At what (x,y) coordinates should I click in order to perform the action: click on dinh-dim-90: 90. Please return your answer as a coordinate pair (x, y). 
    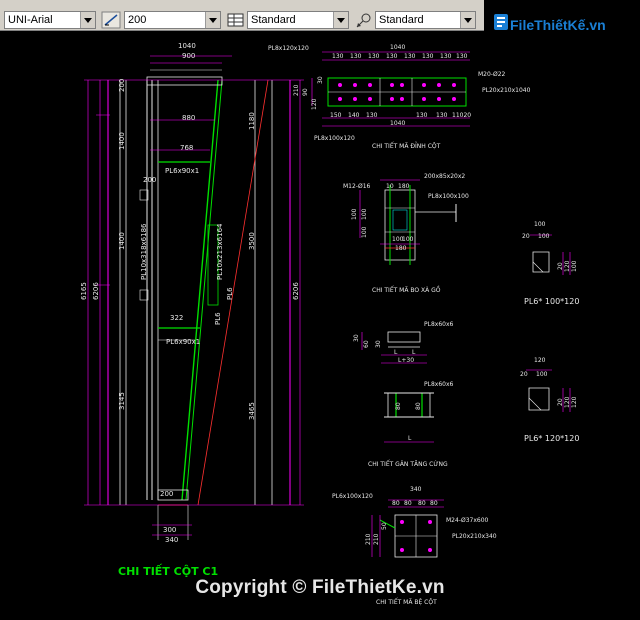
    Looking at the image, I should click on (305, 92).